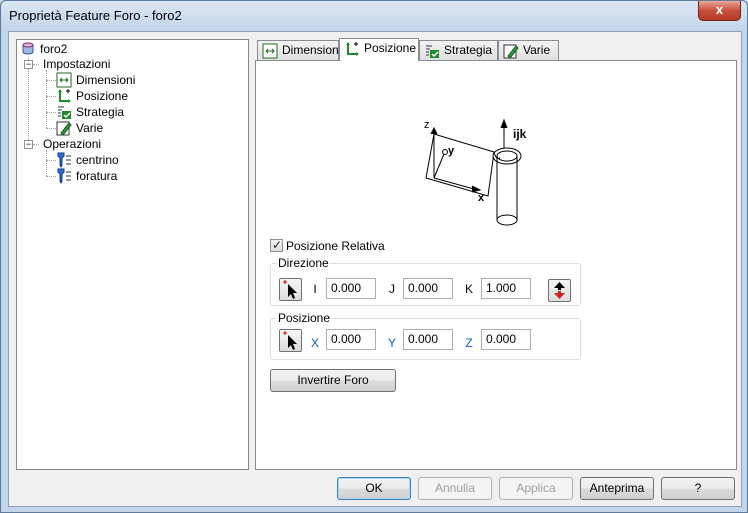 This screenshot has height=513, width=748. What do you see at coordinates (455, 488) in the screenshot?
I see `cancel-button: Annulla` at bounding box center [455, 488].